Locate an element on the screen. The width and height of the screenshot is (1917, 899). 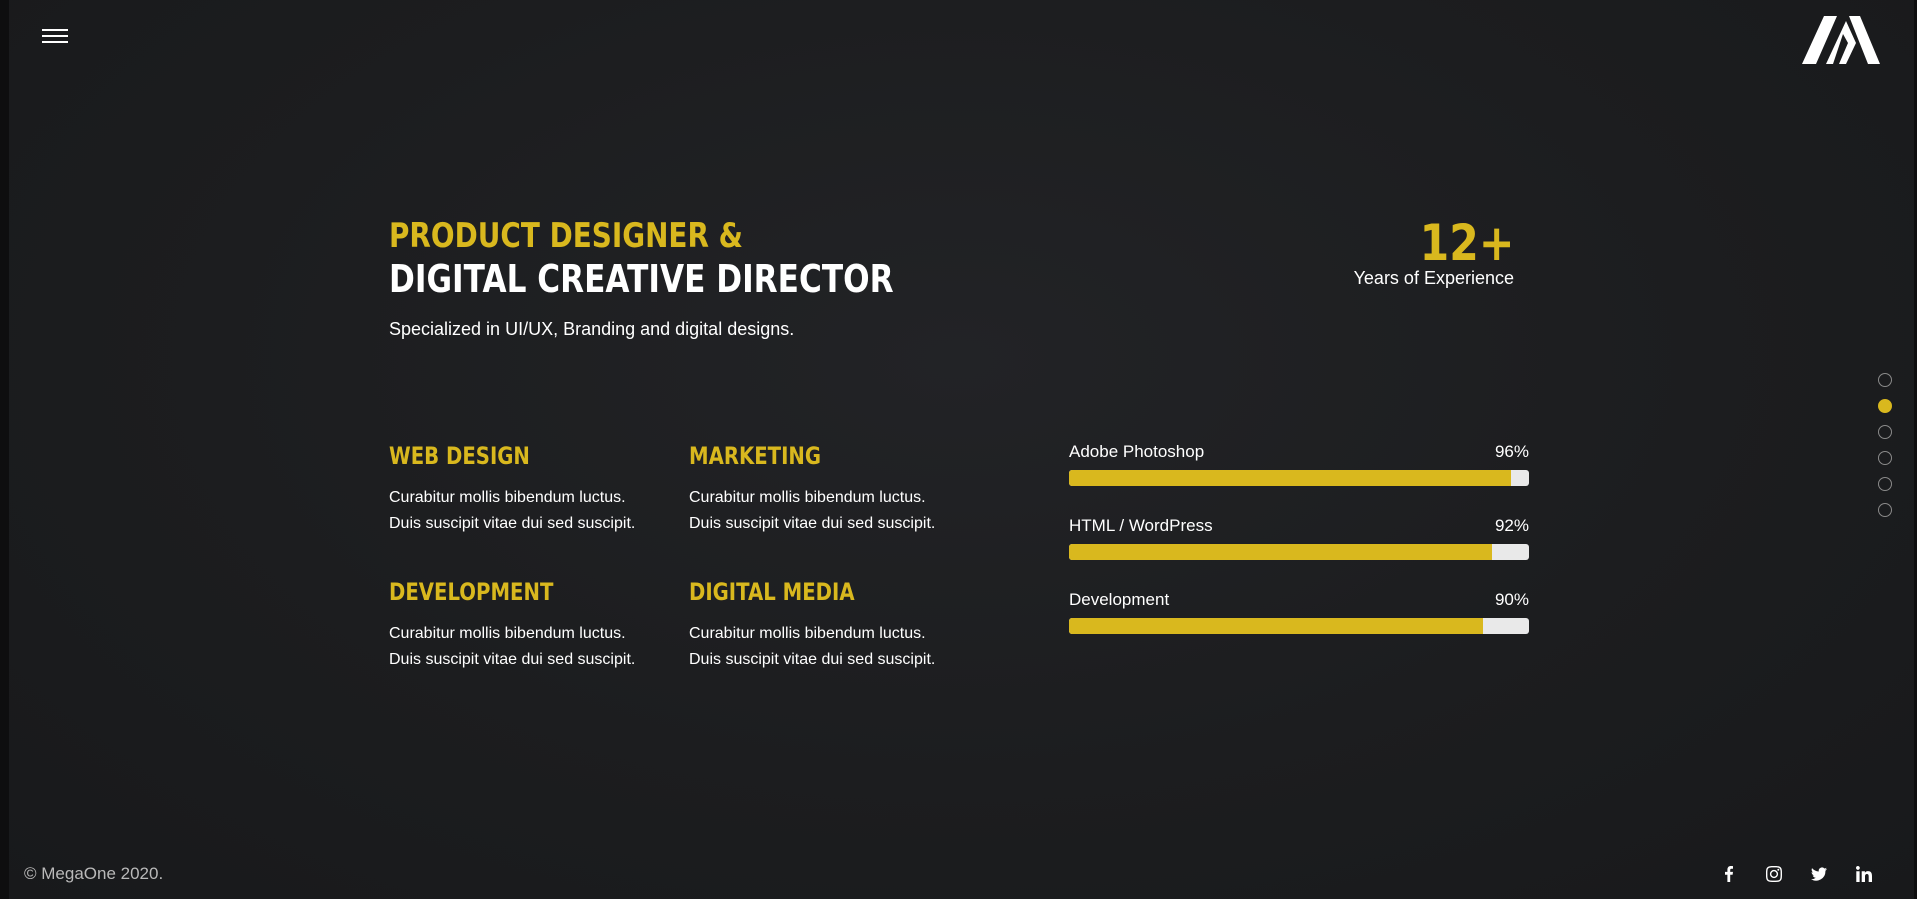
twitter-icon is located at coordinates (1818, 877).